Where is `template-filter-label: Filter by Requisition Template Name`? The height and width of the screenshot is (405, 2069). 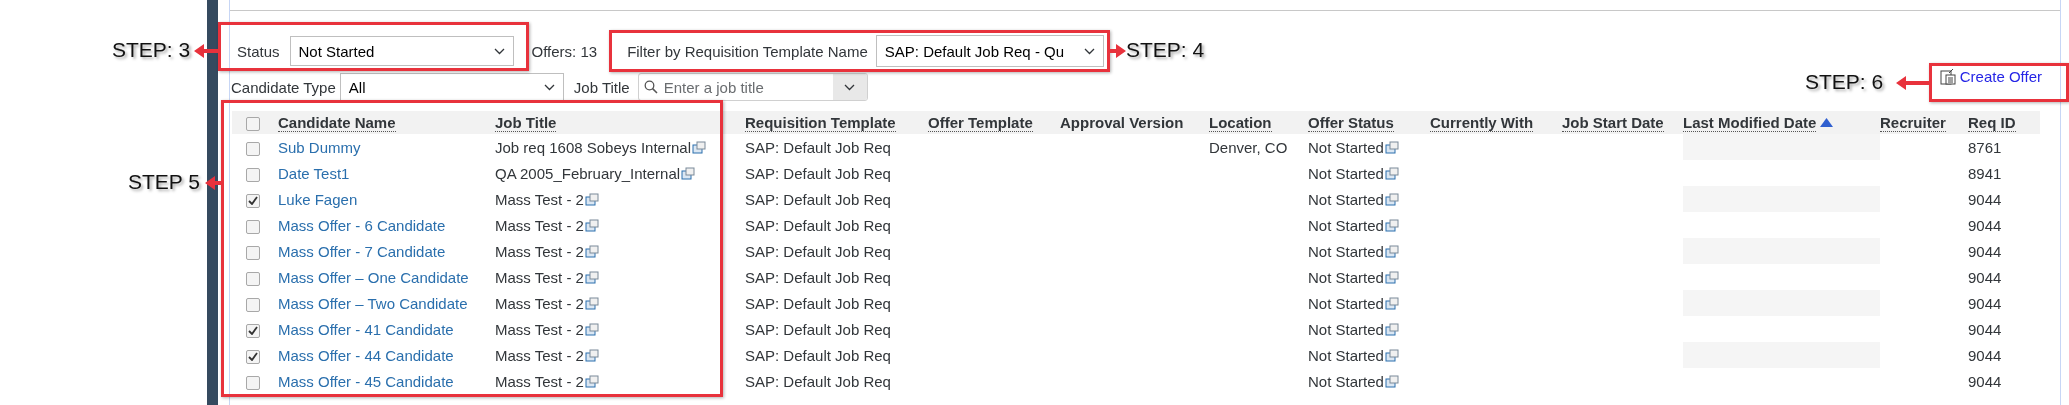
template-filter-label: Filter by Requisition Template Name is located at coordinates (747, 51).